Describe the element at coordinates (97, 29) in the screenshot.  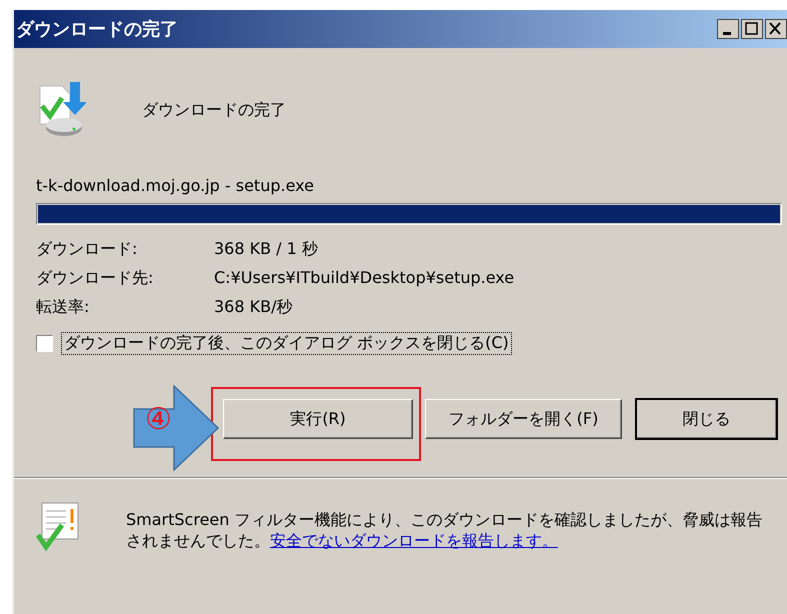
I see `window-title: ダウンロードの完了` at that location.